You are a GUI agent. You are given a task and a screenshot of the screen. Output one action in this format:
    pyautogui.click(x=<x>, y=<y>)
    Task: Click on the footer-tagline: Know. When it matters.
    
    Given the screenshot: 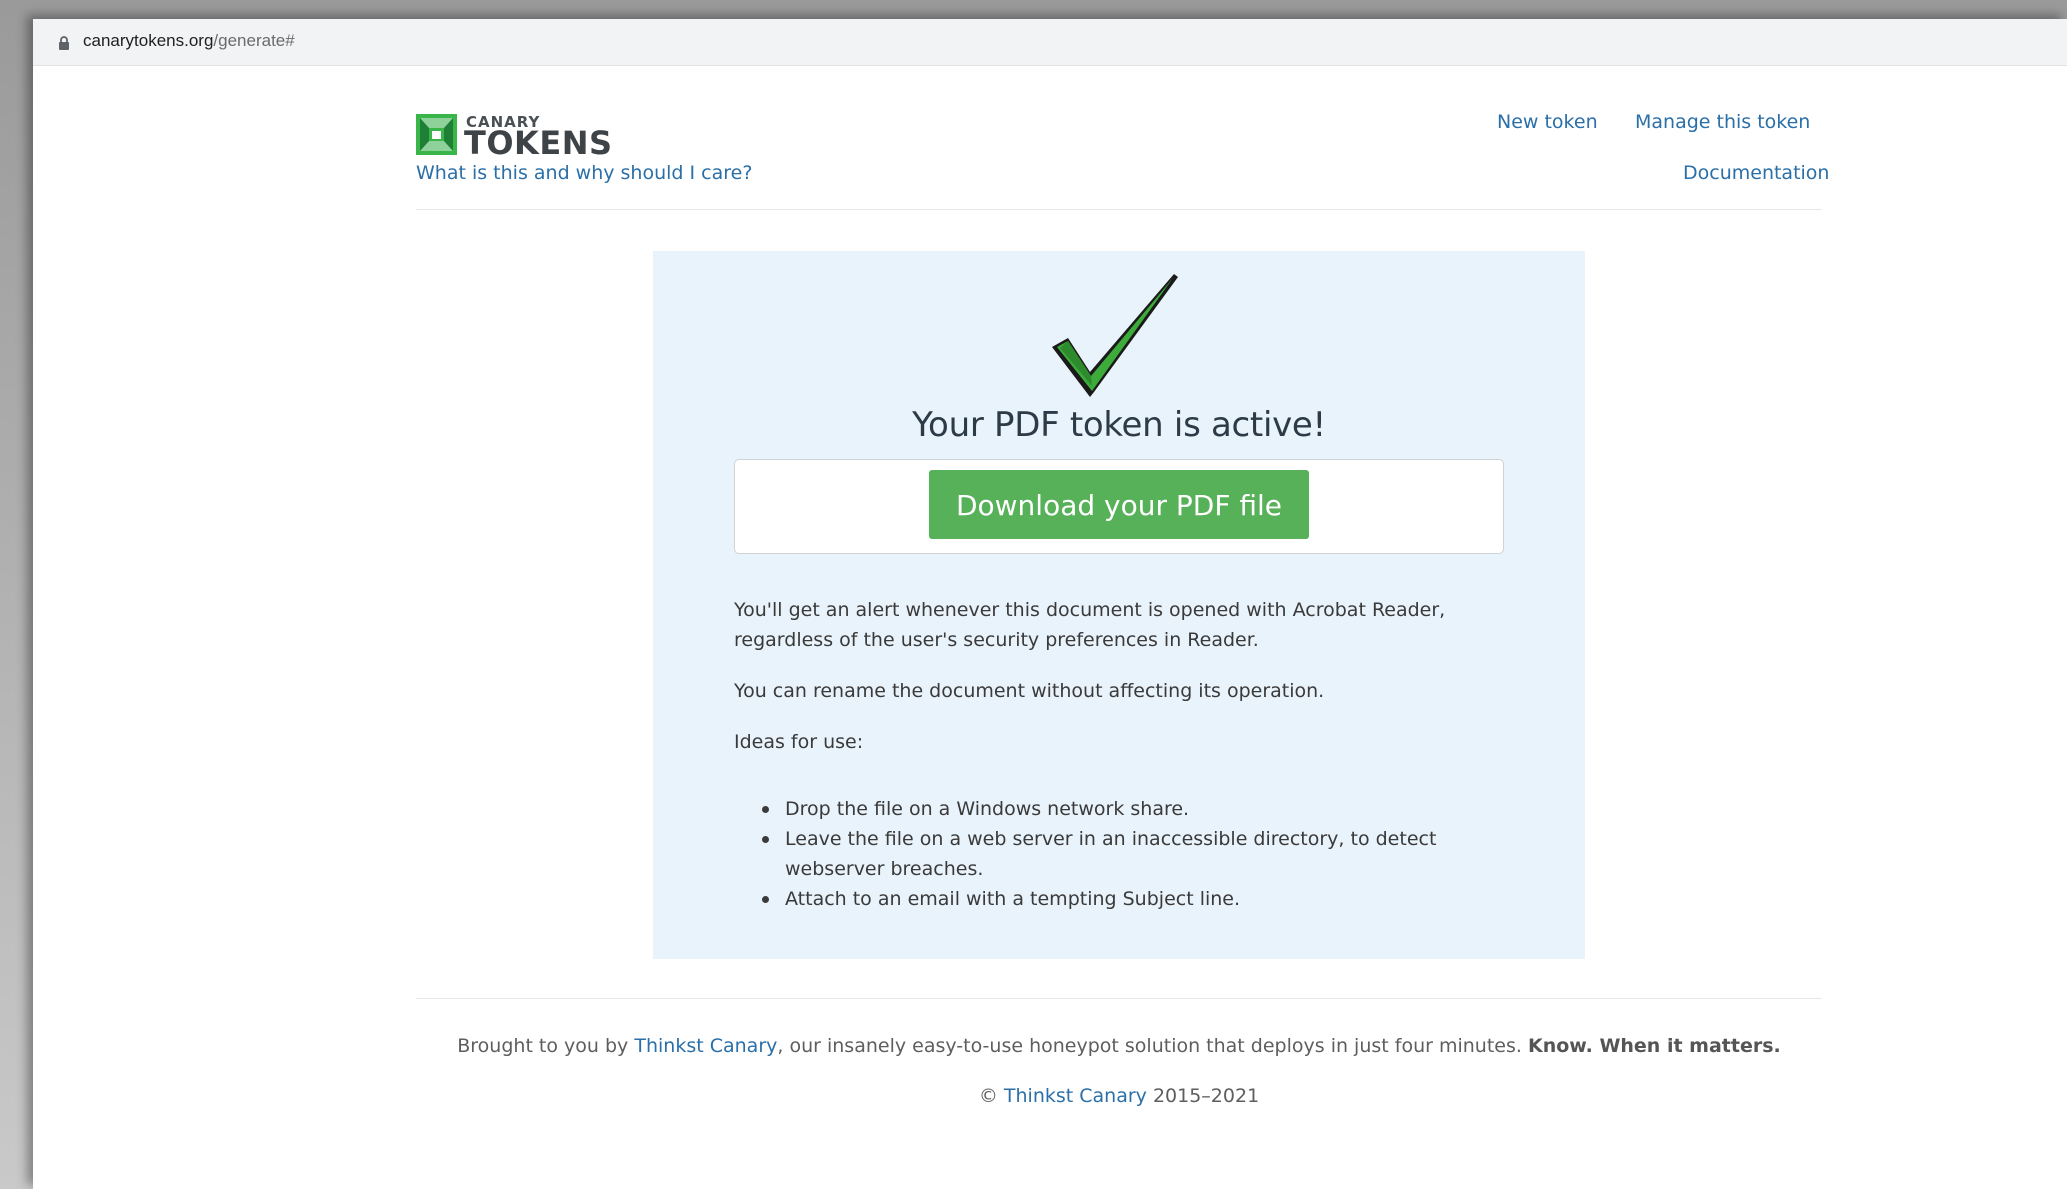 What is the action you would take?
    pyautogui.click(x=1654, y=1046)
    